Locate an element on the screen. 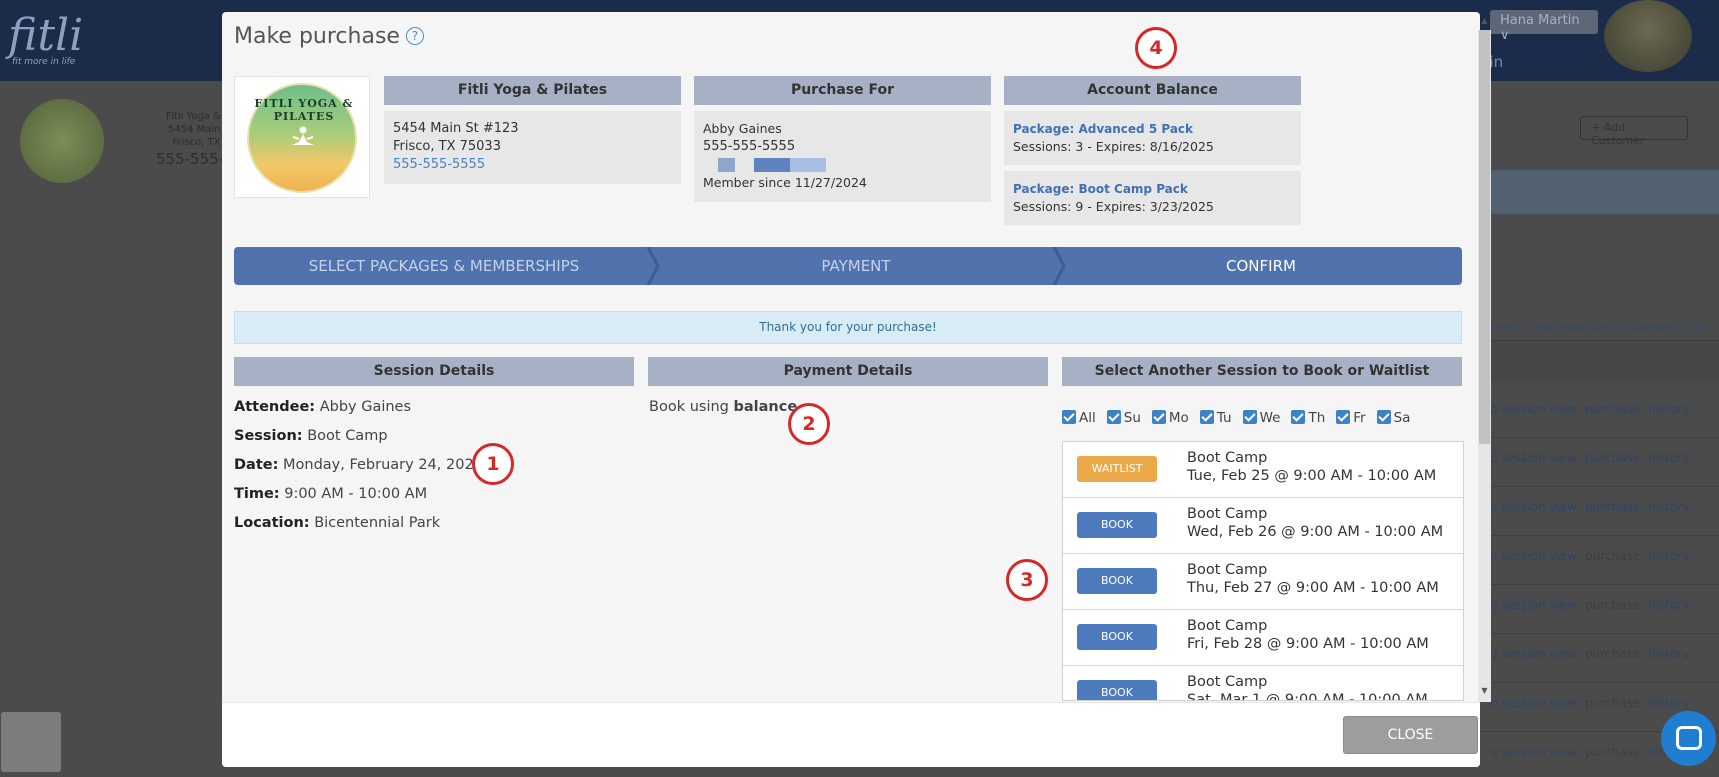 This screenshot has width=1719, height=777. date-line: Date: Monday, February 24, 2025 is located at coordinates (358, 465).